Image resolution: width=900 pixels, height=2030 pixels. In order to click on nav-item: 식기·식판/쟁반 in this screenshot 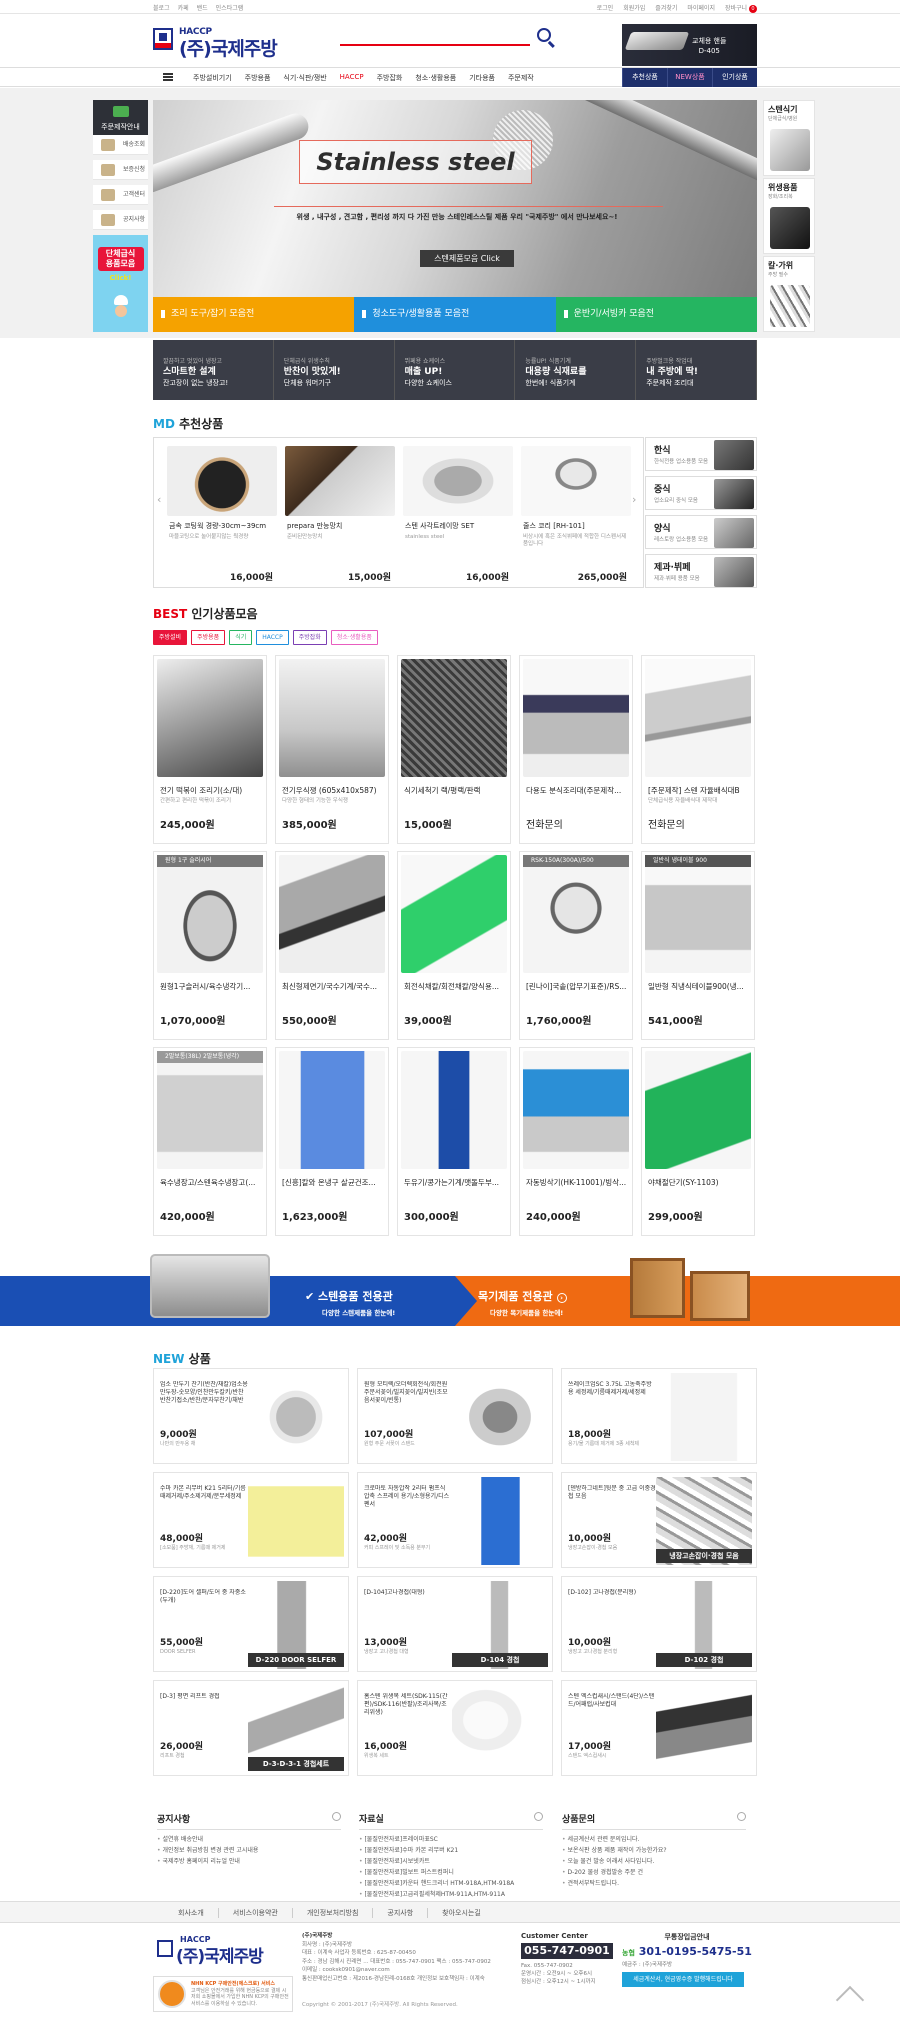, I will do `click(304, 78)`.